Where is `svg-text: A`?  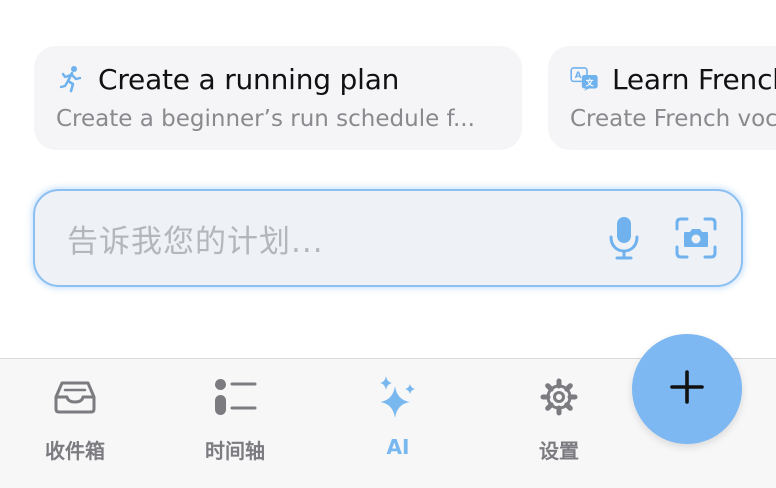
svg-text: A is located at coordinates (578, 76).